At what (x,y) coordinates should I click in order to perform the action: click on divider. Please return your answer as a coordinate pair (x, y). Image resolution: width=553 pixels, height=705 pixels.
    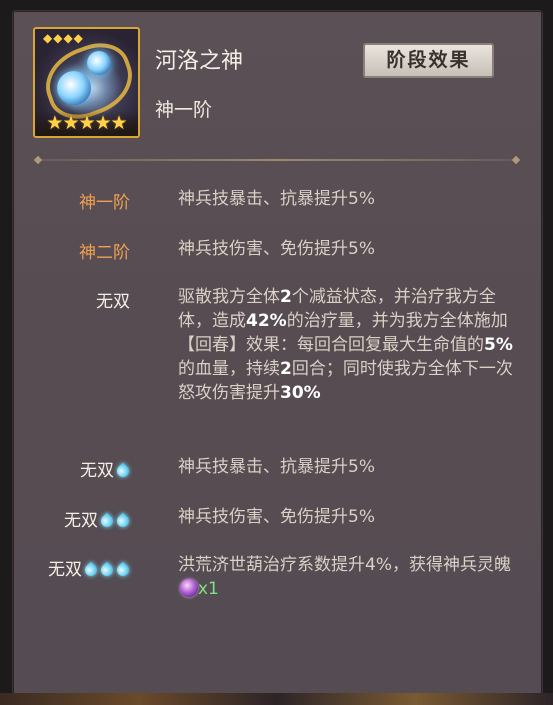
    Looking at the image, I should click on (277, 160).